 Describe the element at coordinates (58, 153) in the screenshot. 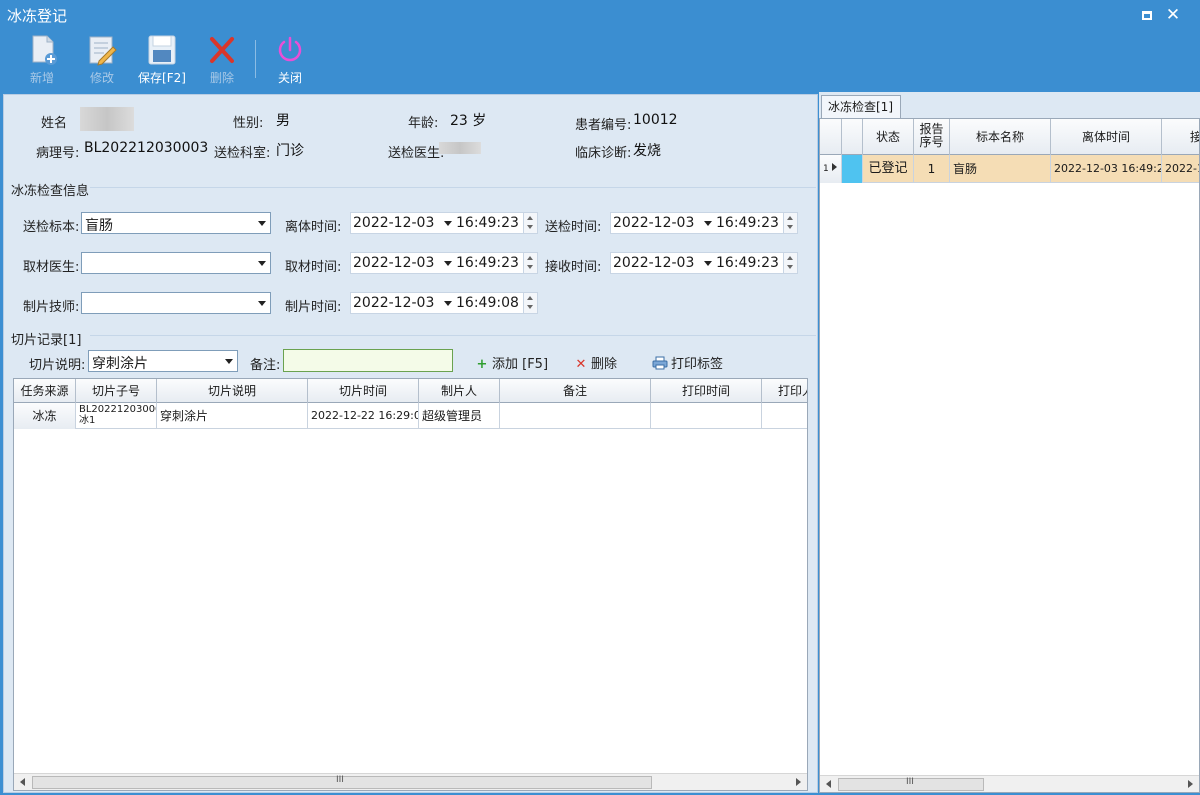

I see `pathology-no-label: 病理号:` at that location.